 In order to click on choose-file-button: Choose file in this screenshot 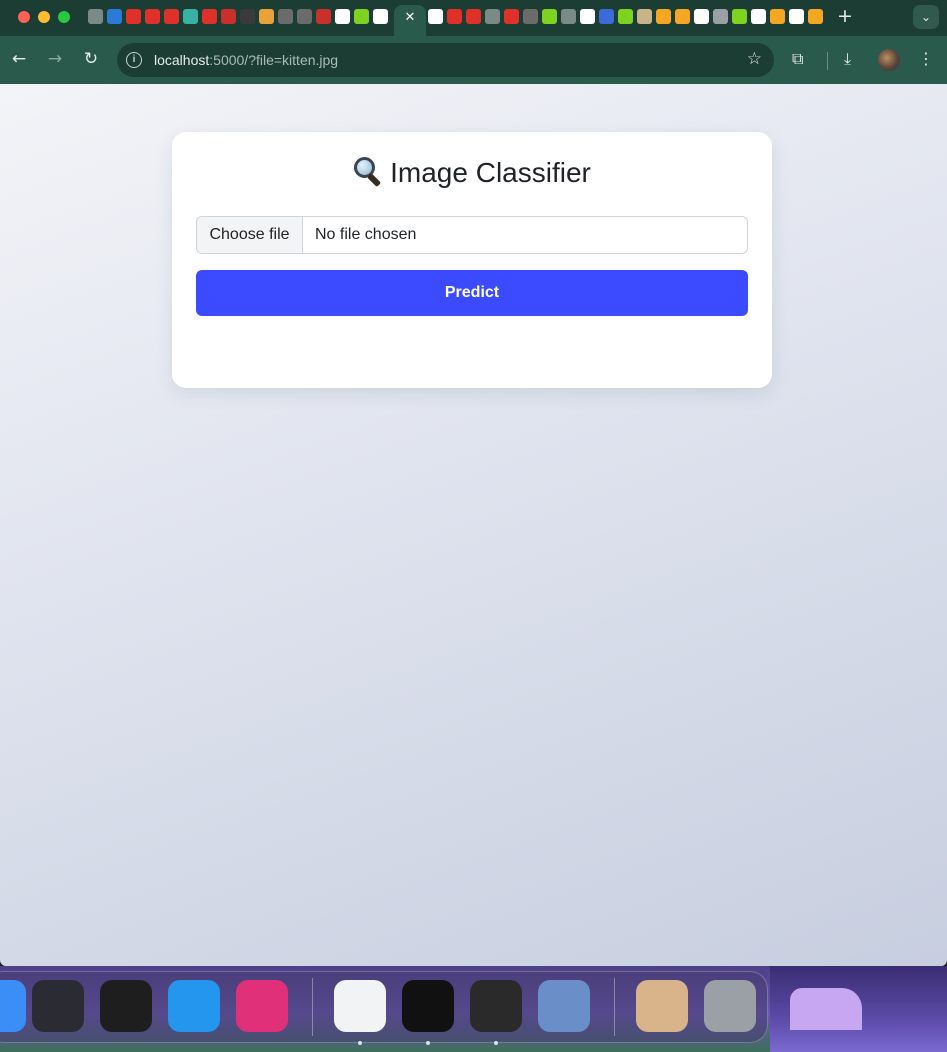, I will do `click(250, 235)`.